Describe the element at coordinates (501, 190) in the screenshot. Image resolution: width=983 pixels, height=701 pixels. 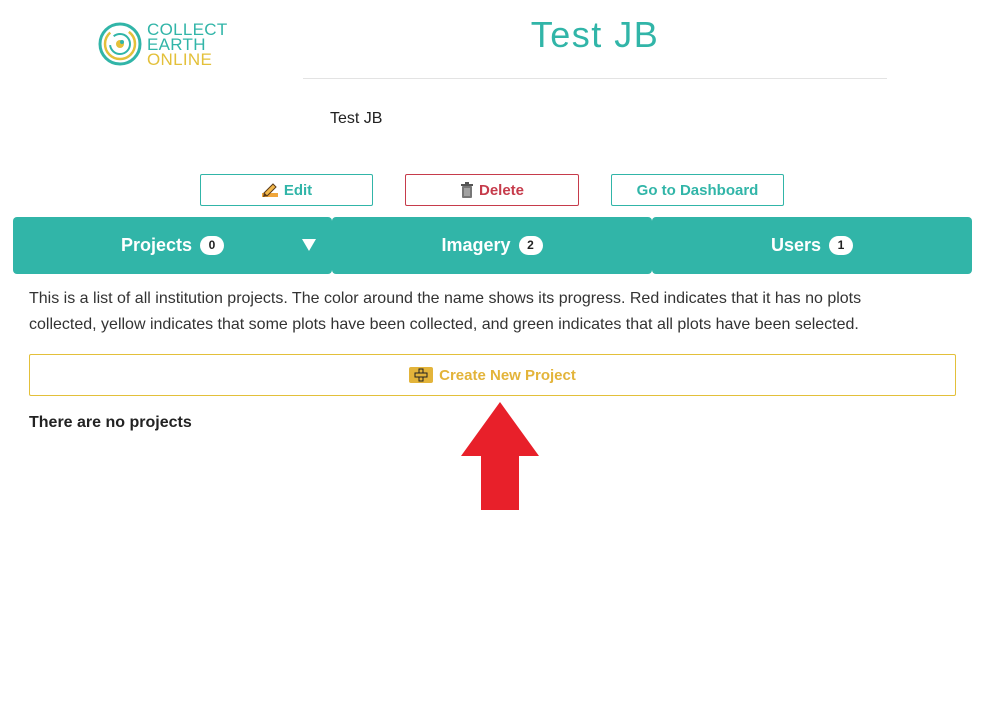
I see `delete-button-label: Delete` at that location.